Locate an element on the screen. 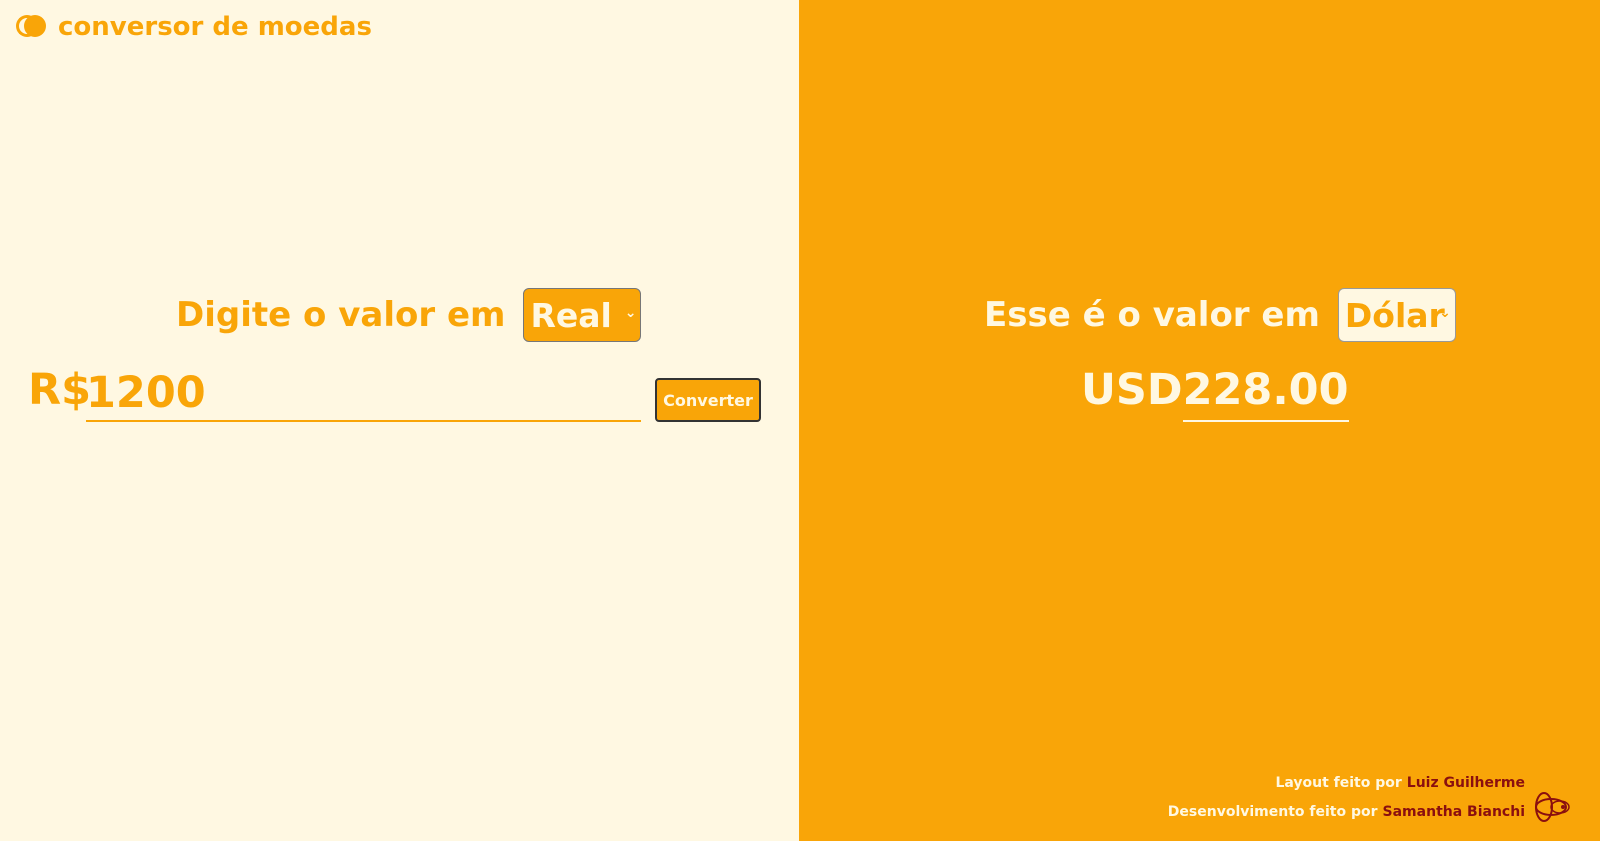  source-currency-select: Real ⌄ is located at coordinates (582, 315).